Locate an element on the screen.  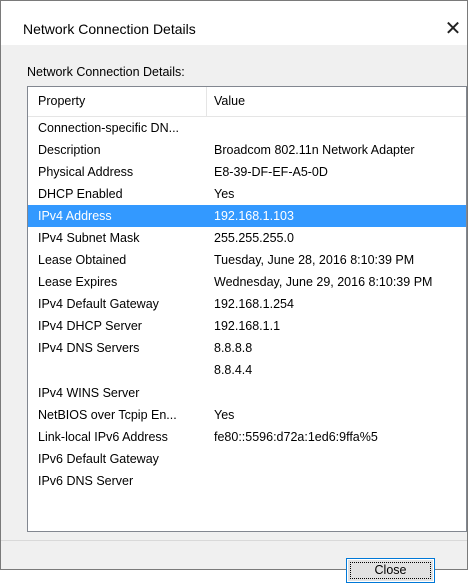
list-header: Property Value is located at coordinates (247, 102).